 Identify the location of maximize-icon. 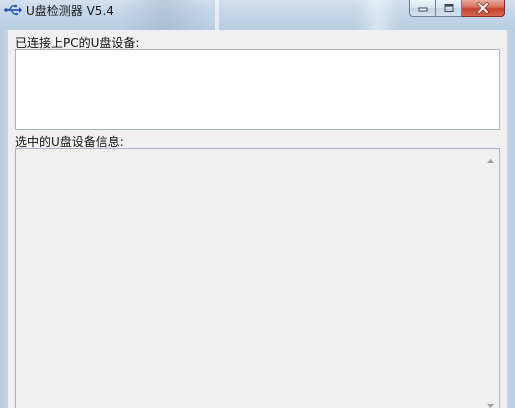
(448, 8).